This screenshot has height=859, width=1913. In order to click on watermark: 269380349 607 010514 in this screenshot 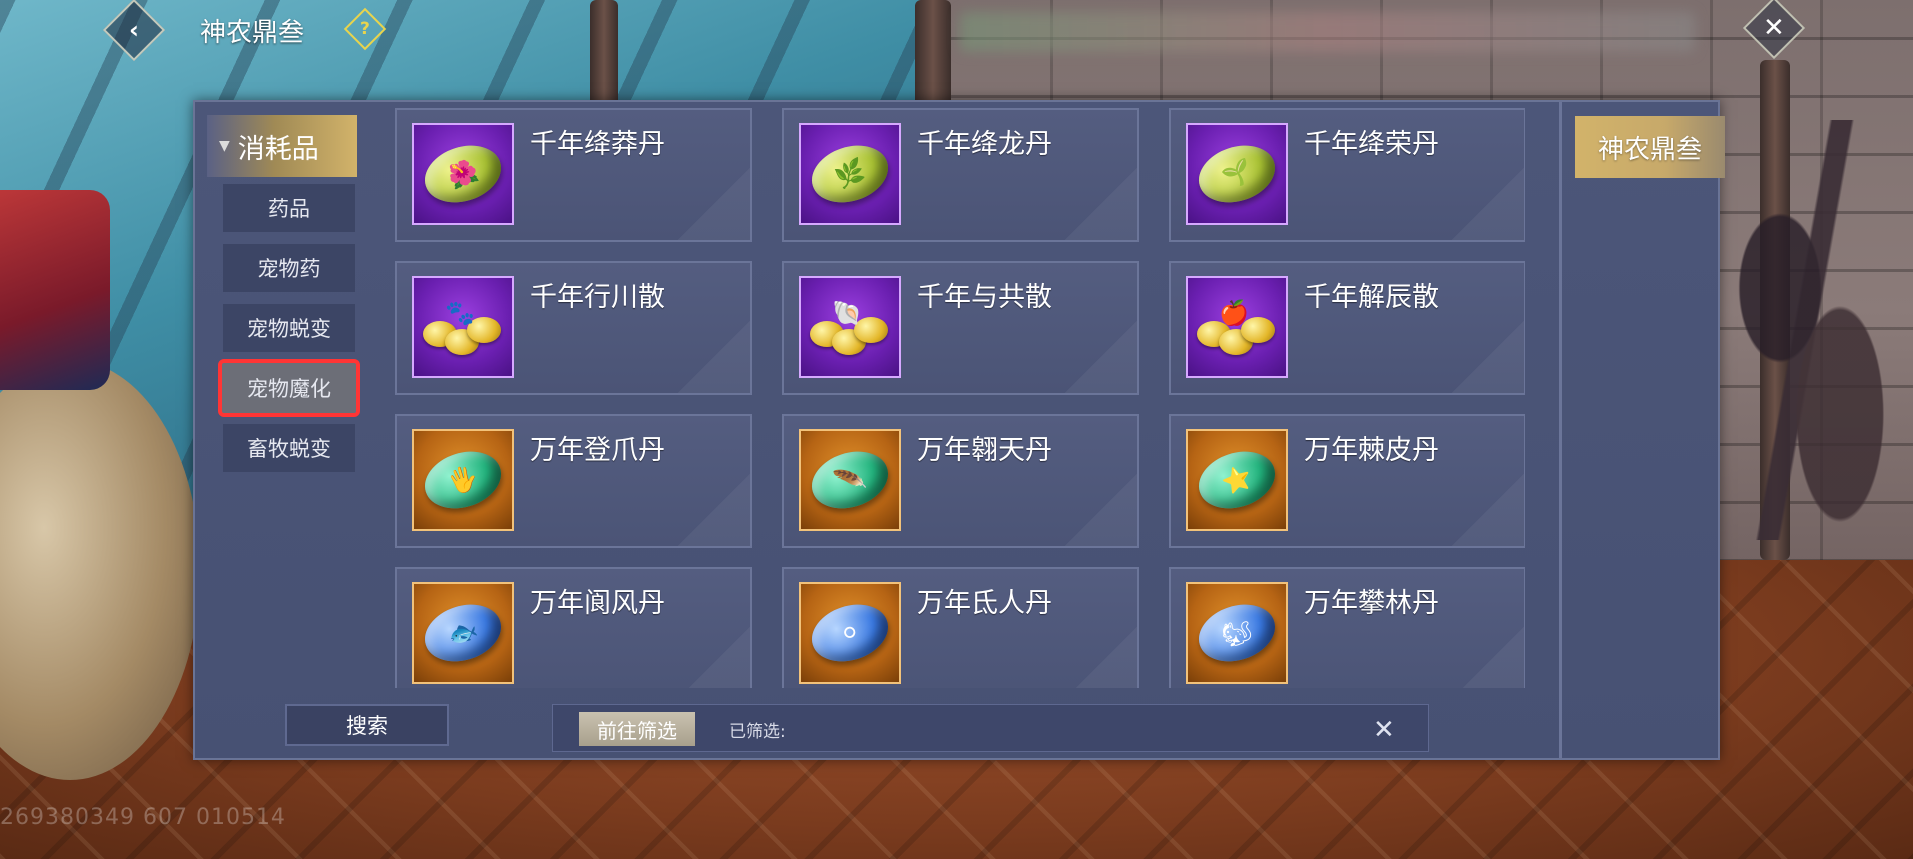, I will do `click(143, 817)`.